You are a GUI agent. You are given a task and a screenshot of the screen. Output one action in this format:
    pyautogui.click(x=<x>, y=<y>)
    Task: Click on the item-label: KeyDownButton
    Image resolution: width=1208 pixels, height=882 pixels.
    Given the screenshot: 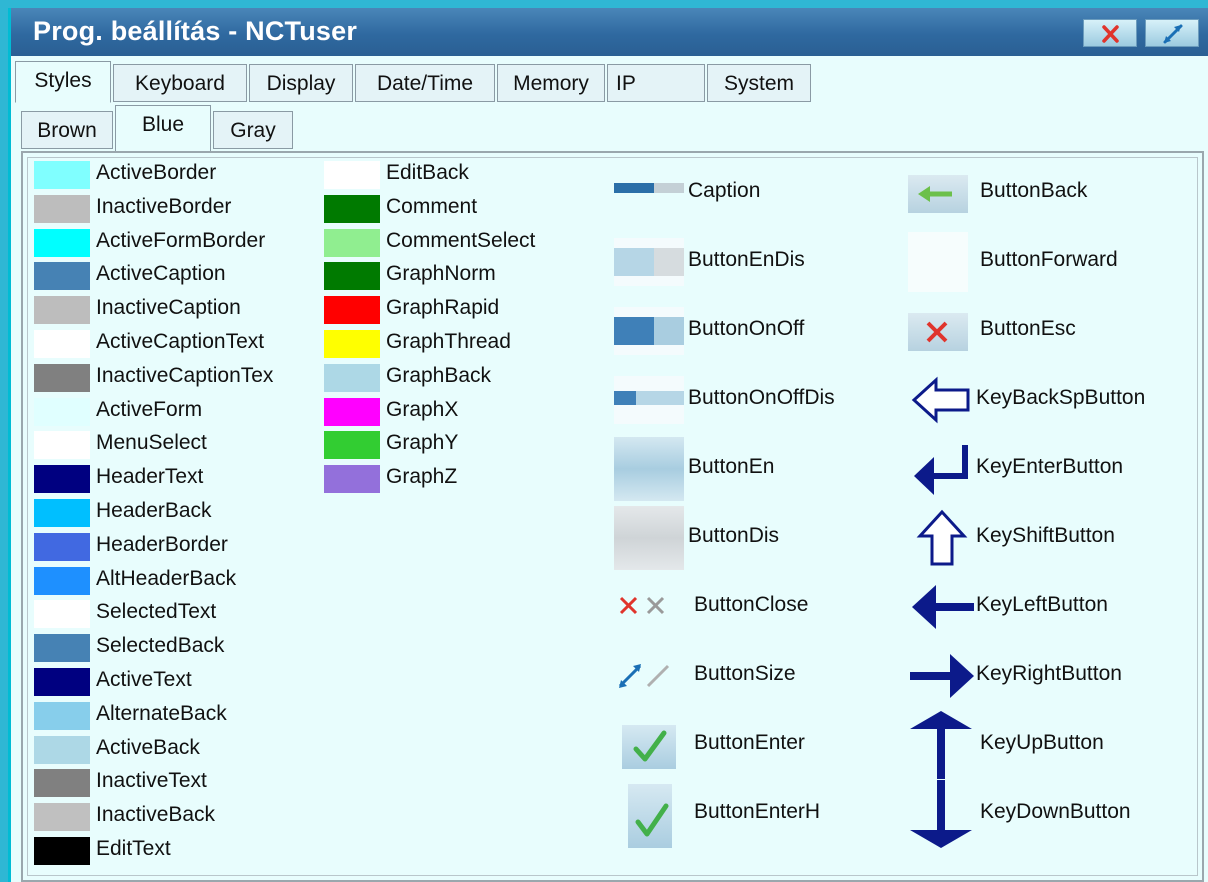 What is the action you would take?
    pyautogui.click(x=1055, y=811)
    